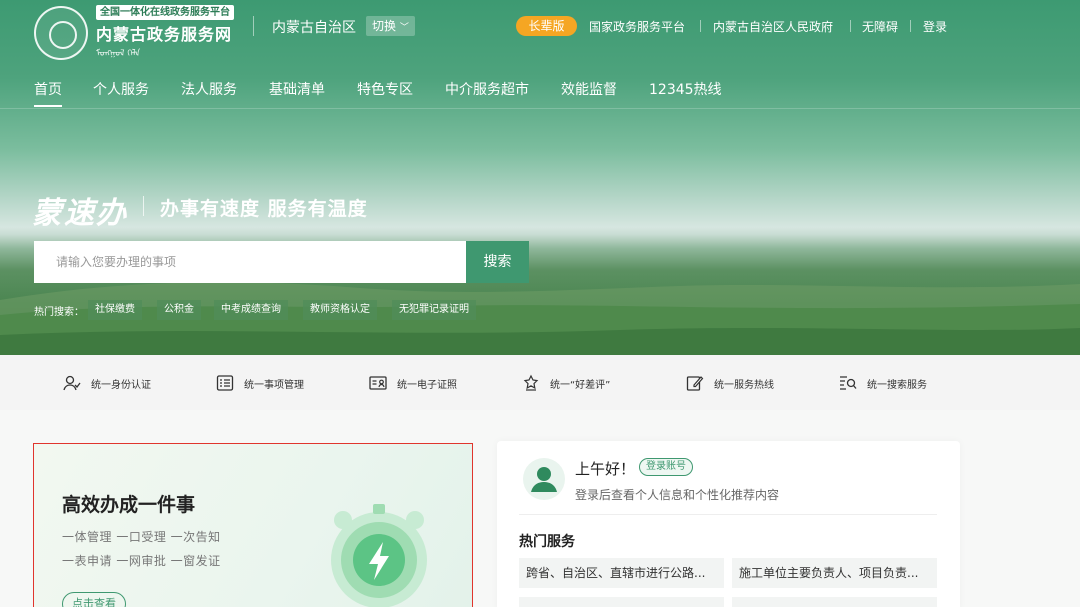 The height and width of the screenshot is (607, 1080). What do you see at coordinates (80, 213) in the screenshot?
I see `slogan-logo: 蒙速办` at bounding box center [80, 213].